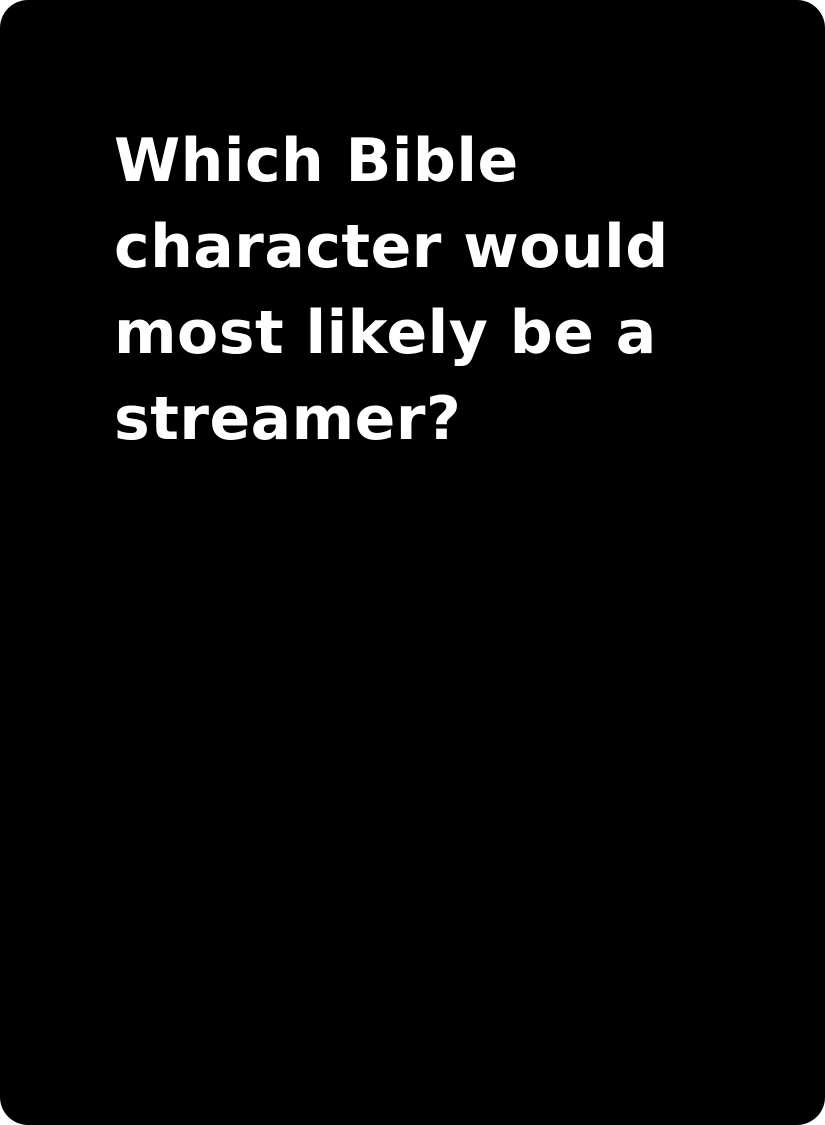 Image resolution: width=825 pixels, height=1125 pixels. What do you see at coordinates (316, 161) in the screenshot?
I see `prompt-line-1: Which Bible` at bounding box center [316, 161].